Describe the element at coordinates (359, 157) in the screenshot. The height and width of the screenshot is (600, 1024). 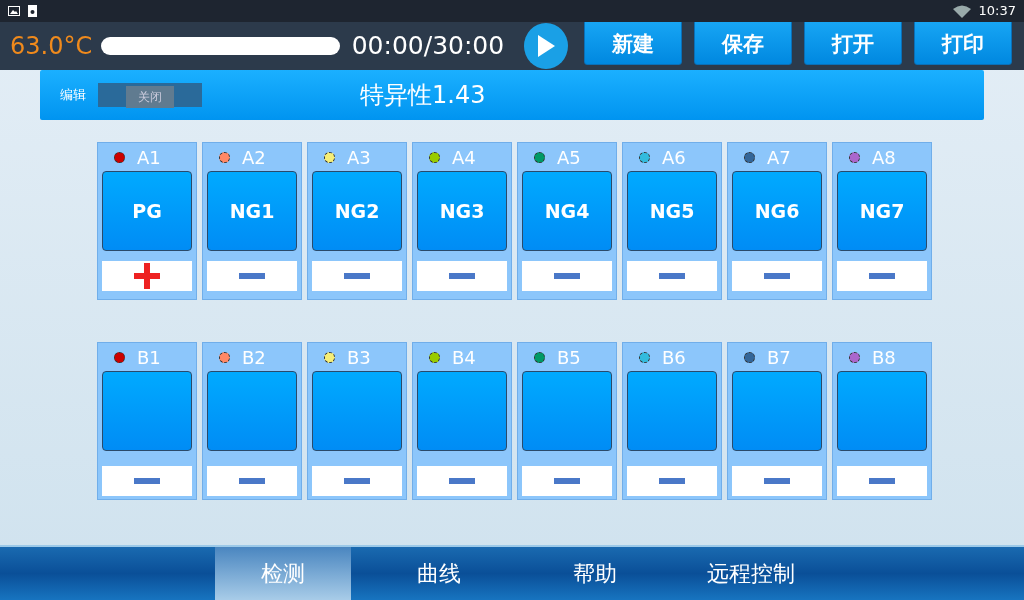
I see `well-id: A3` at that location.